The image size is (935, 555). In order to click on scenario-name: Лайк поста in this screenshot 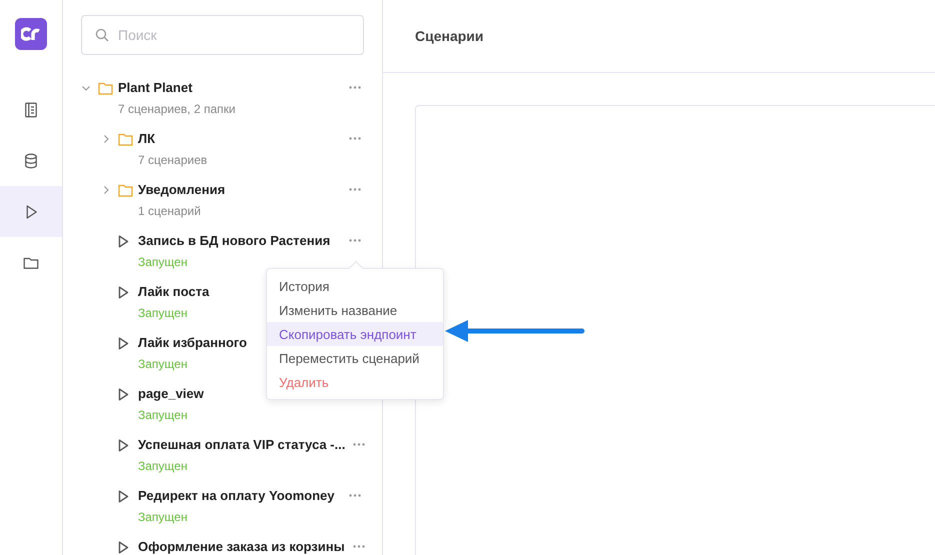, I will do `click(174, 292)`.